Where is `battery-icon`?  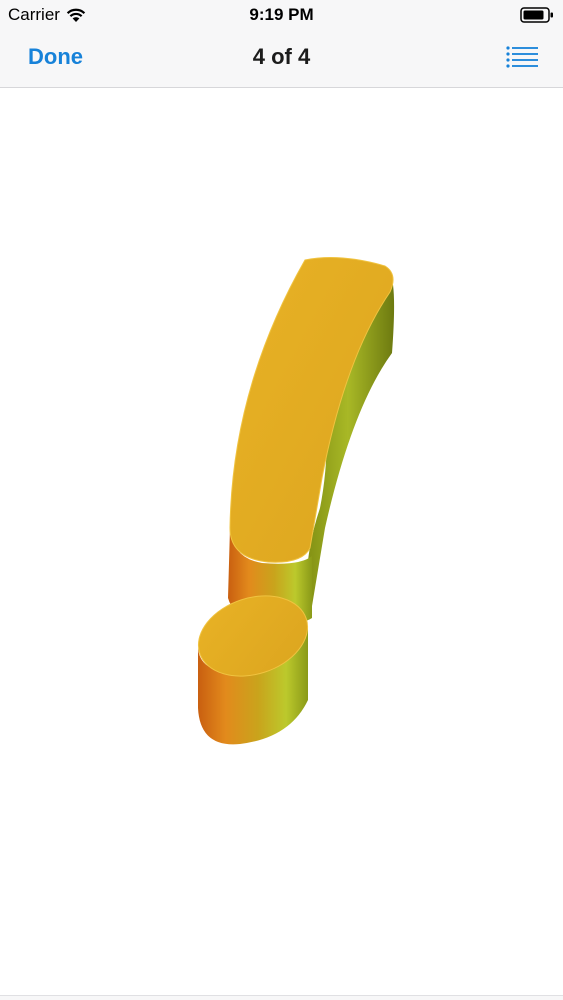 battery-icon is located at coordinates (536, 15).